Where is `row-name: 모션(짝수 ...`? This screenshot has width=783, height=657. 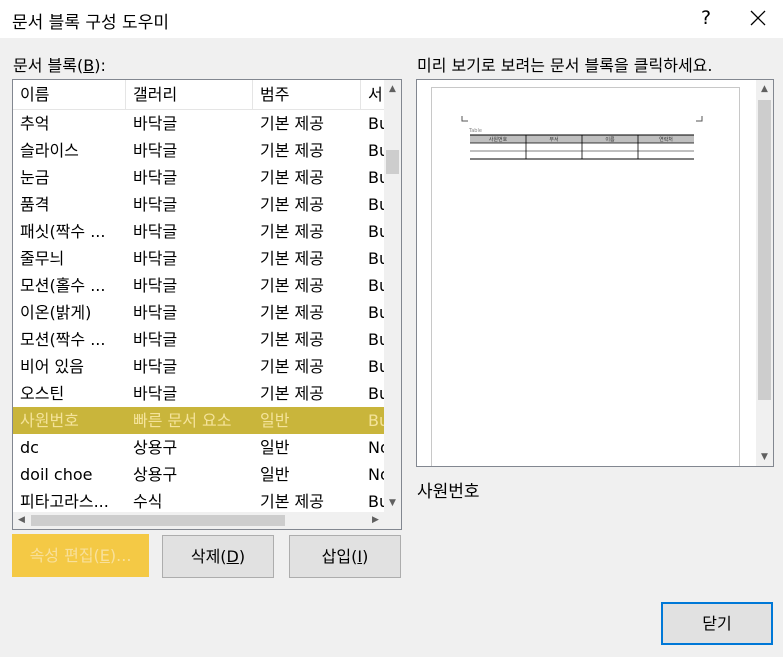 row-name: 모션(짝수 ... is located at coordinates (63, 339).